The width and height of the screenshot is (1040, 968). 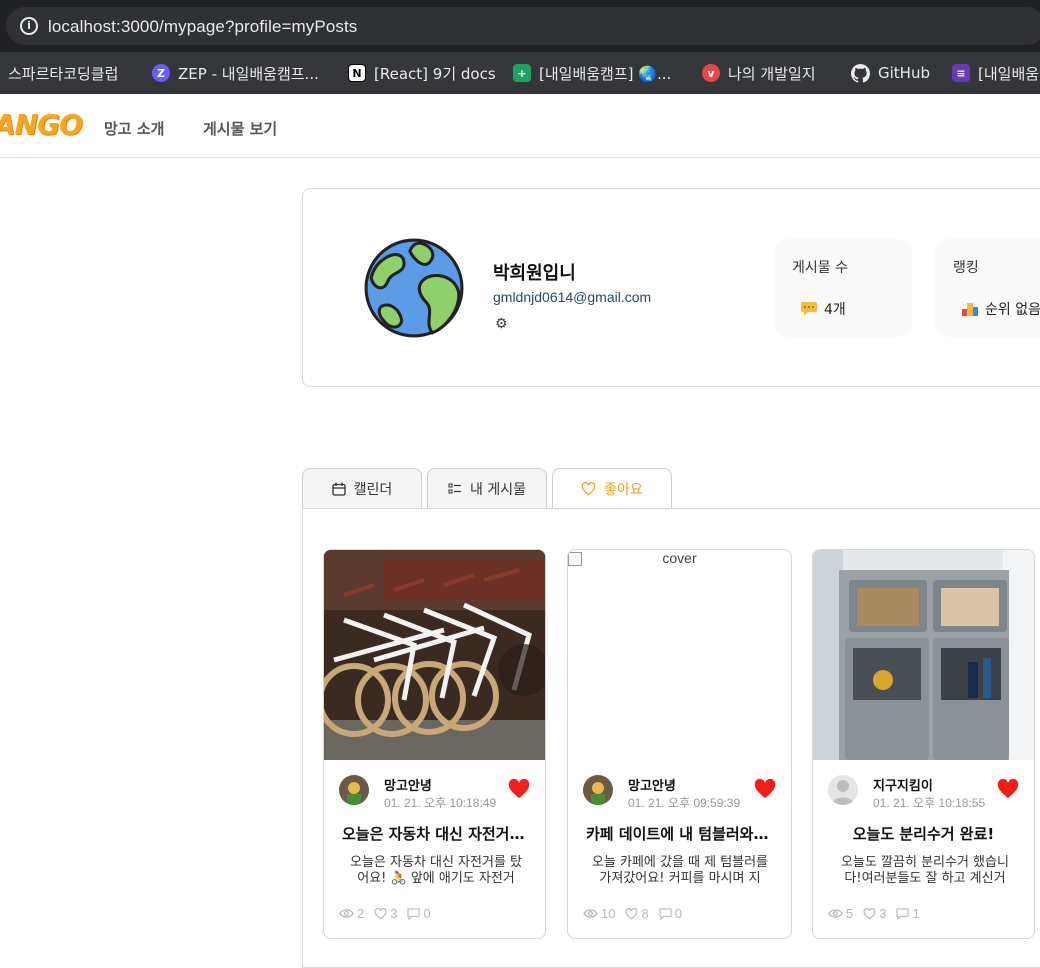 What do you see at coordinates (840, 913) in the screenshot?
I see `views-metric: 5` at bounding box center [840, 913].